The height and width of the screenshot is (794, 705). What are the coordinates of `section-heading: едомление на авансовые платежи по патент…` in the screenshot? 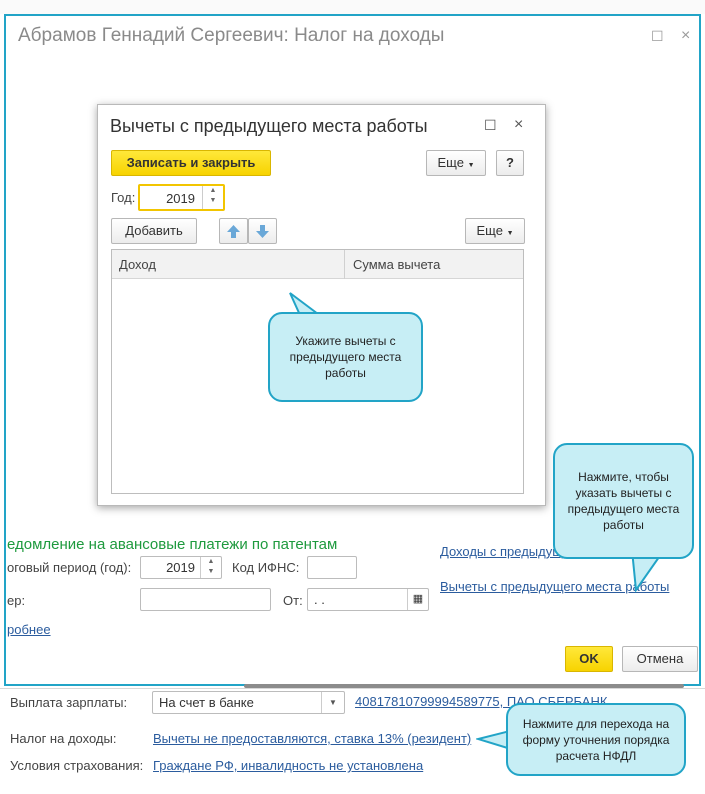 It's located at (172, 544).